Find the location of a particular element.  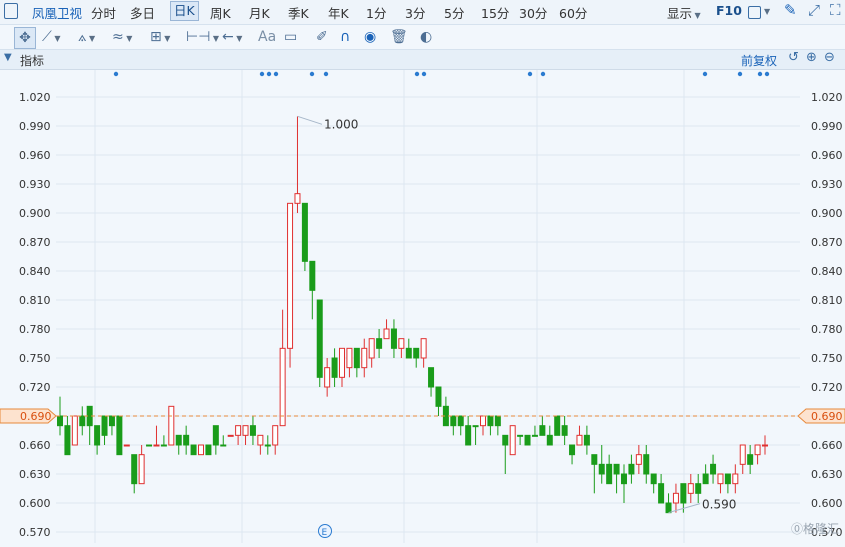

fullscreen-icon: ⛶ is located at coordinates (835, 10).